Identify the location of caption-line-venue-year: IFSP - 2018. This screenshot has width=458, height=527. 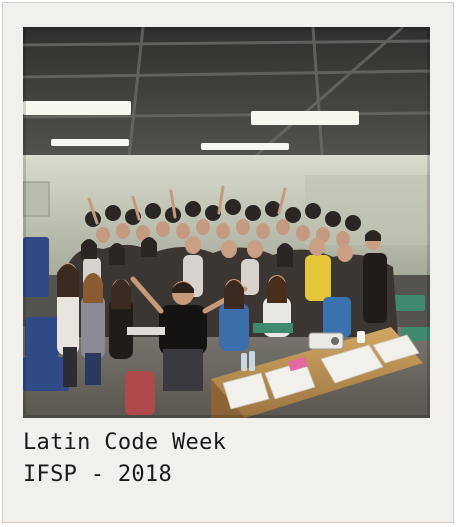
(97, 474).